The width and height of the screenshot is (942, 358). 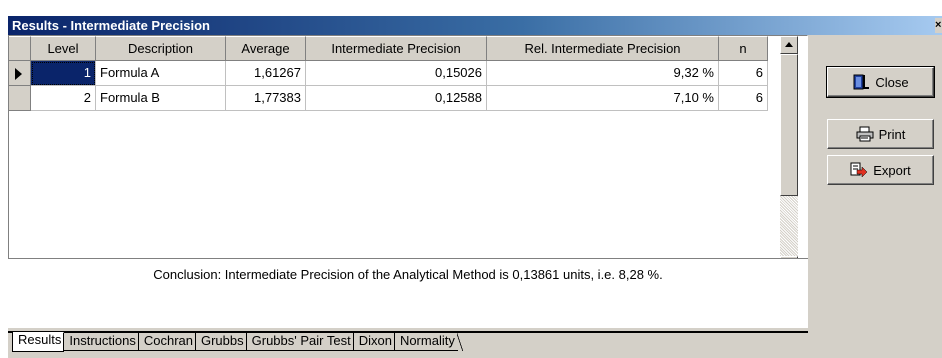 I want to click on table-row: 1 Formula A 1,61267 0,15026 9,32 % 6, so click(x=388, y=73).